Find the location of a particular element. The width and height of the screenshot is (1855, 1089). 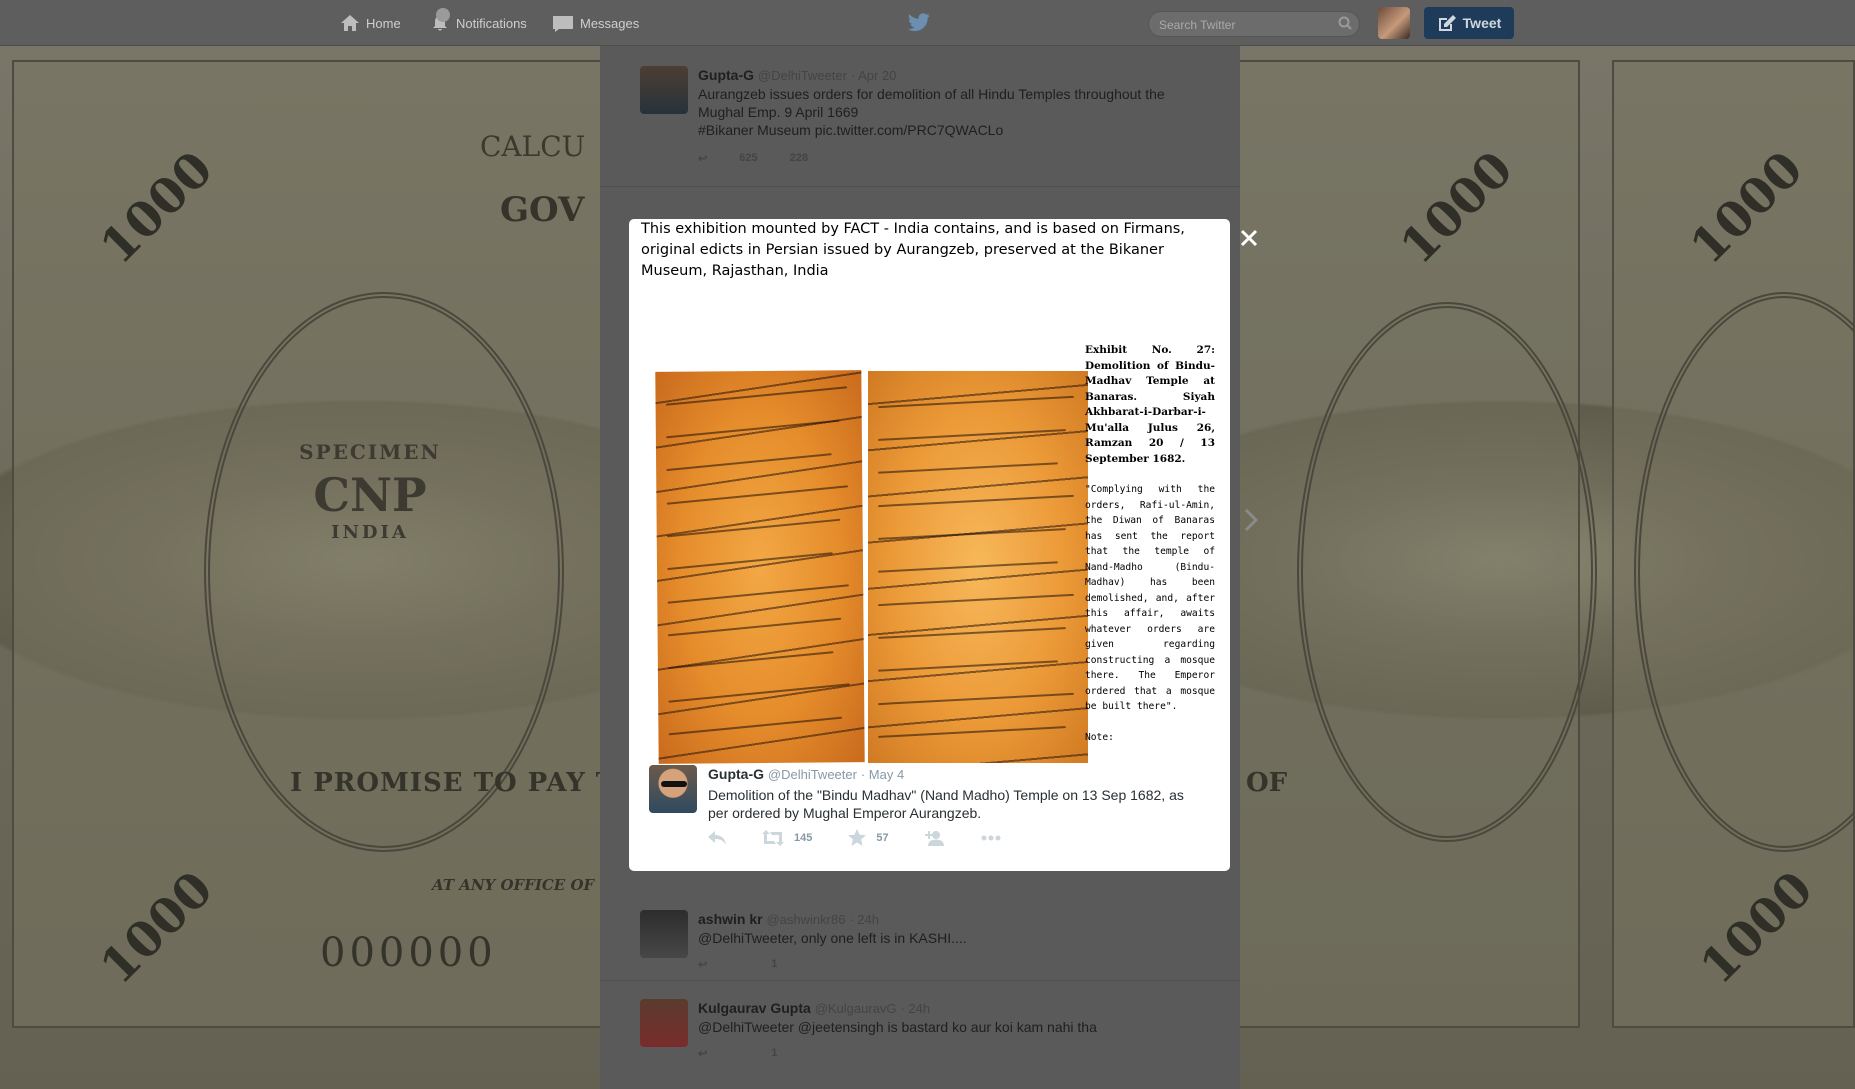

nav-home-label: Home is located at coordinates (383, 23).